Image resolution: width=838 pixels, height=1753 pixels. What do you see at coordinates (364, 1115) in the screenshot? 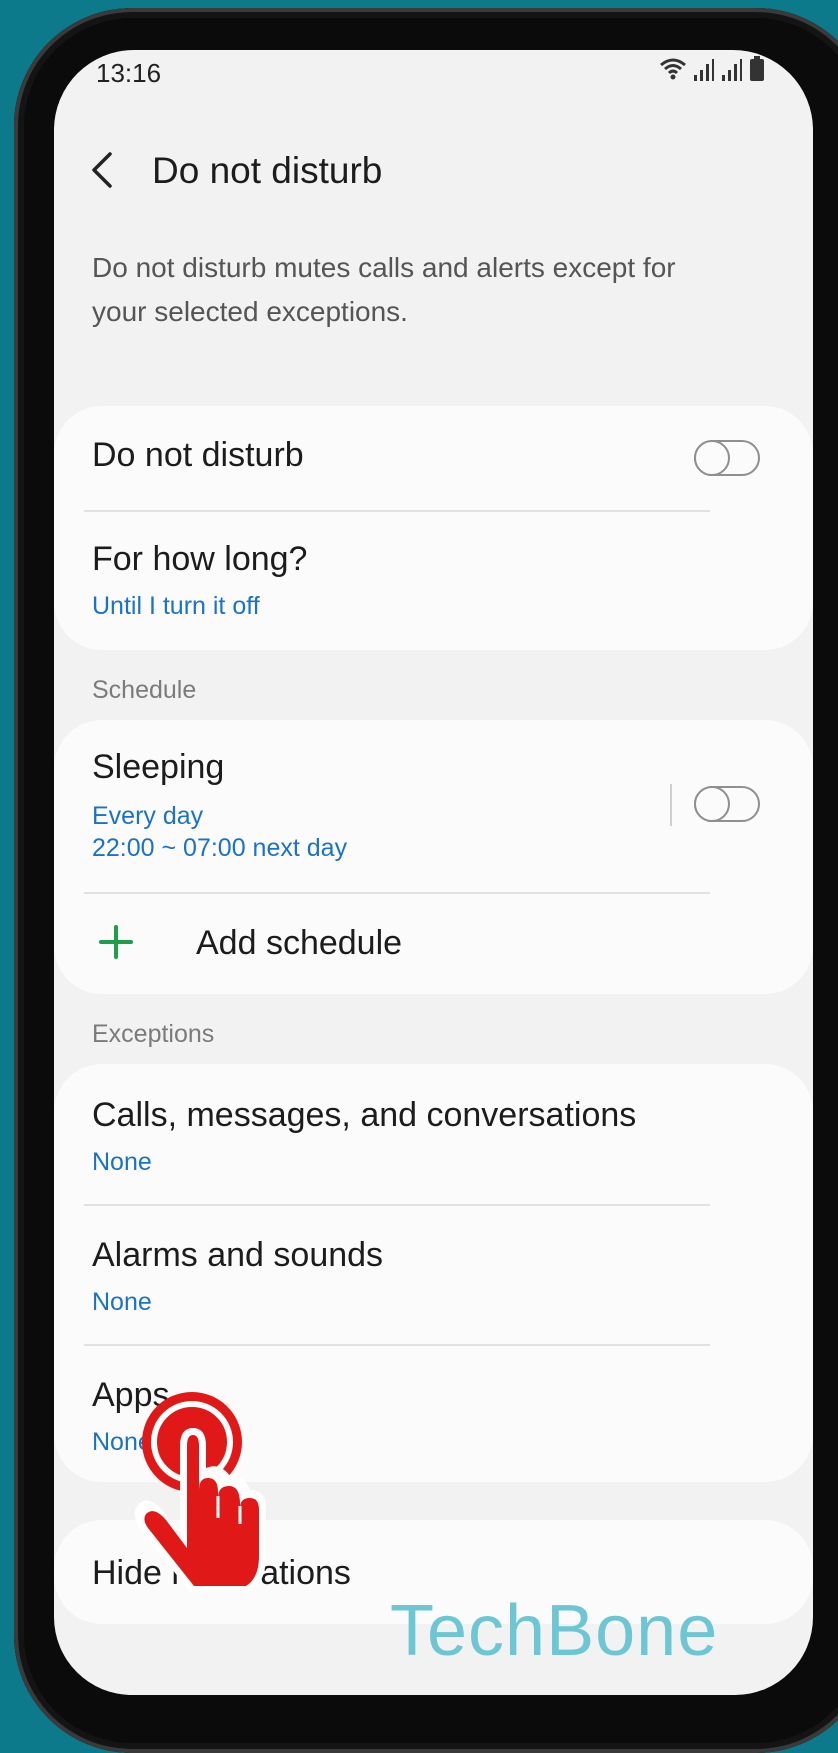
I see `exception-title: Calls, messages, and conversations` at bounding box center [364, 1115].